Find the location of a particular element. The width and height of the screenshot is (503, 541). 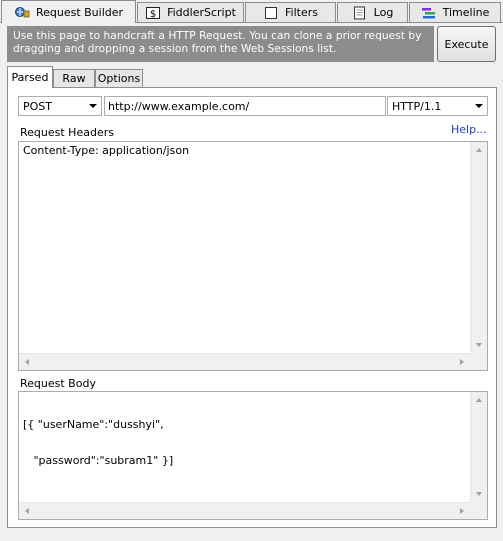

timeline-icon is located at coordinates (429, 13).